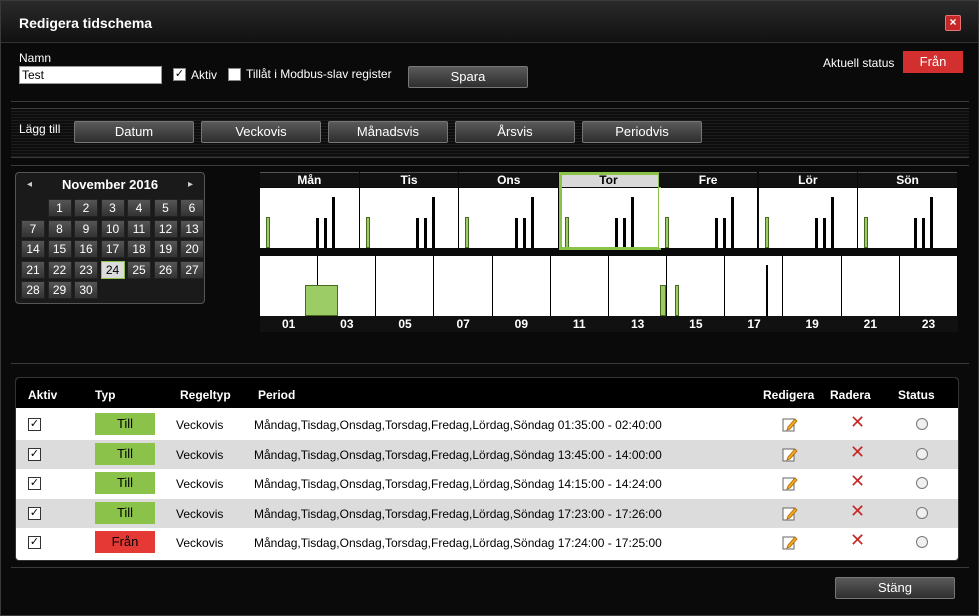  What do you see at coordinates (515, 132) in the screenshot?
I see `add-yearly-button: Årsvis` at bounding box center [515, 132].